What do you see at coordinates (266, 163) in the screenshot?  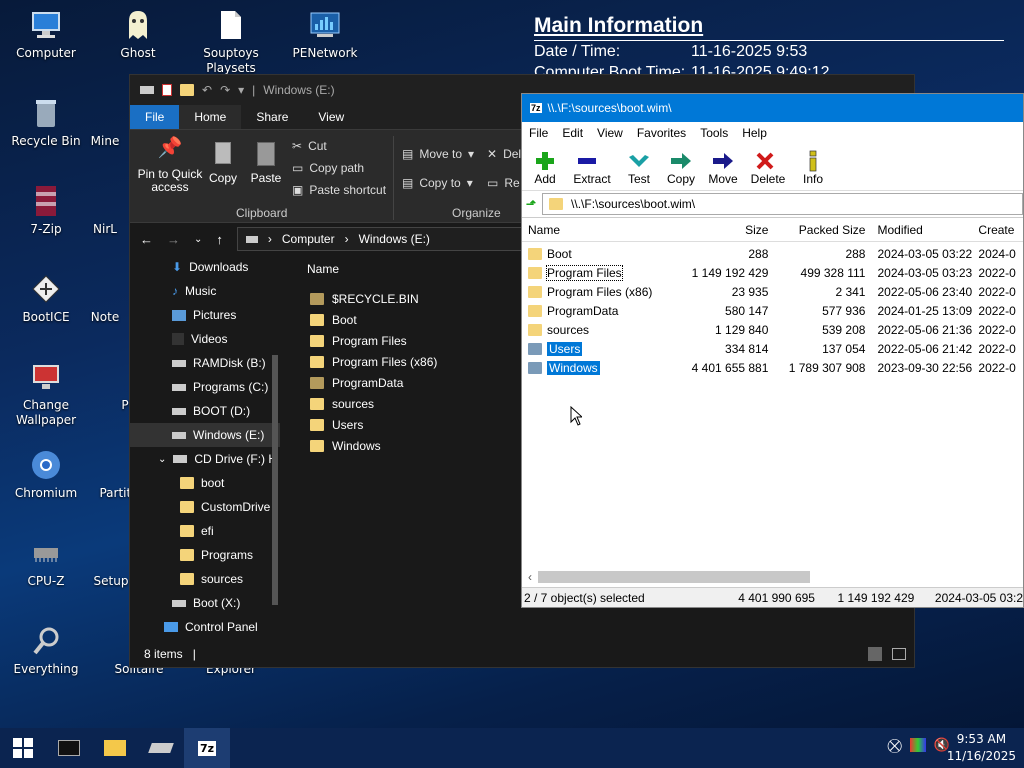 I see `paste-button: Paste` at bounding box center [266, 163].